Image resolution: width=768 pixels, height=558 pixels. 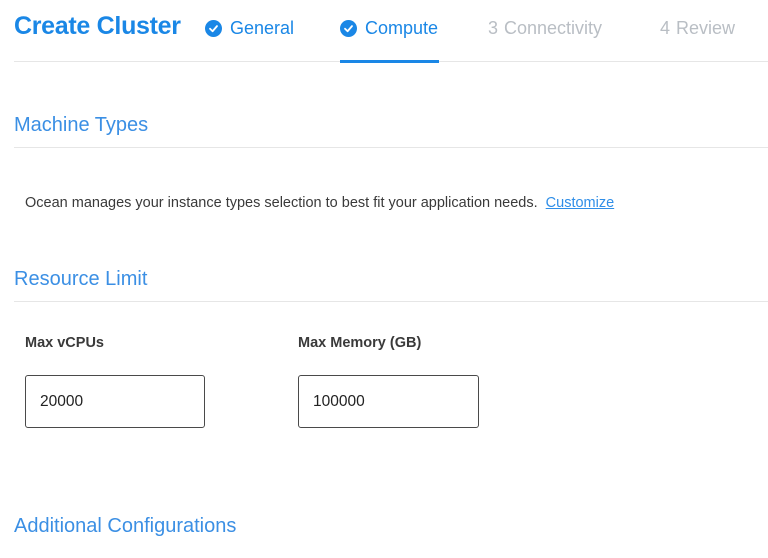 What do you see at coordinates (493, 28) in the screenshot?
I see `step-number: 3` at bounding box center [493, 28].